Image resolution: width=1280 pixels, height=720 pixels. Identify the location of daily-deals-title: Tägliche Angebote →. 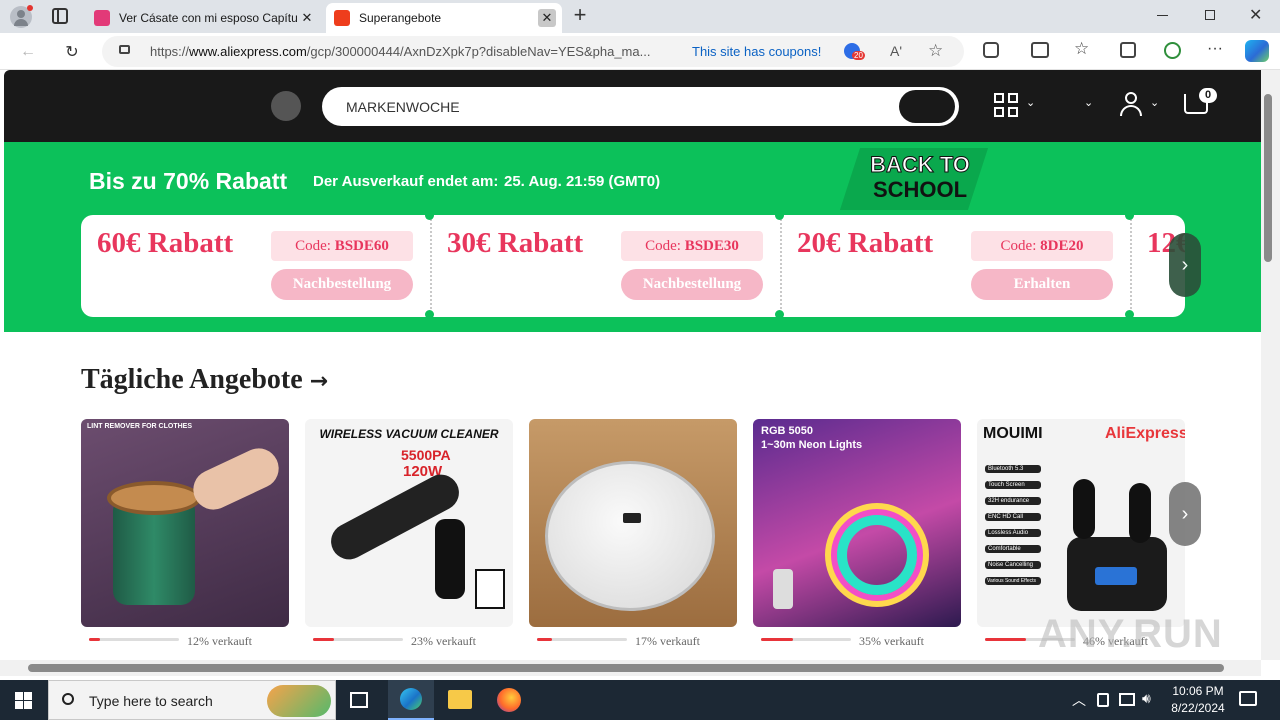
(204, 380).